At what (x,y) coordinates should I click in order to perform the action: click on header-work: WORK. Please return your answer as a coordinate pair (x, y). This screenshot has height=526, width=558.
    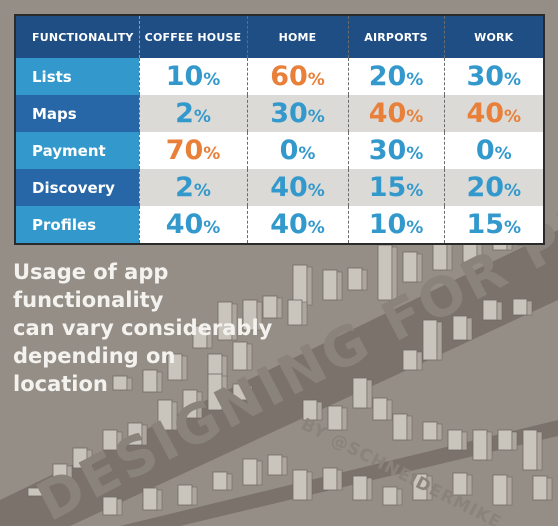
    Looking at the image, I should click on (493, 37).